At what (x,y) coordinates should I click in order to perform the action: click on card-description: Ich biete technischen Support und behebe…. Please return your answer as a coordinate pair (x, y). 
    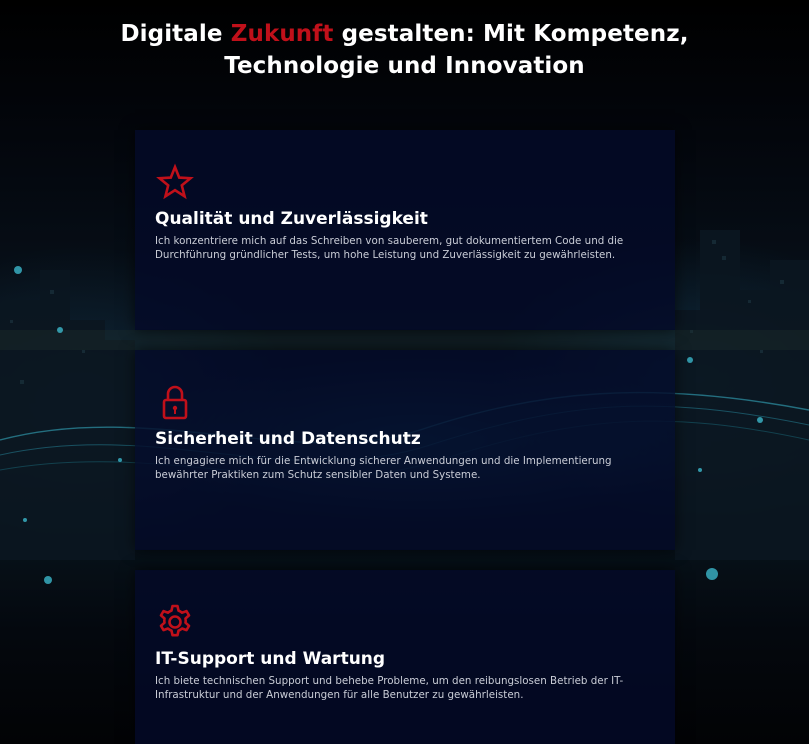
    Looking at the image, I should click on (389, 688).